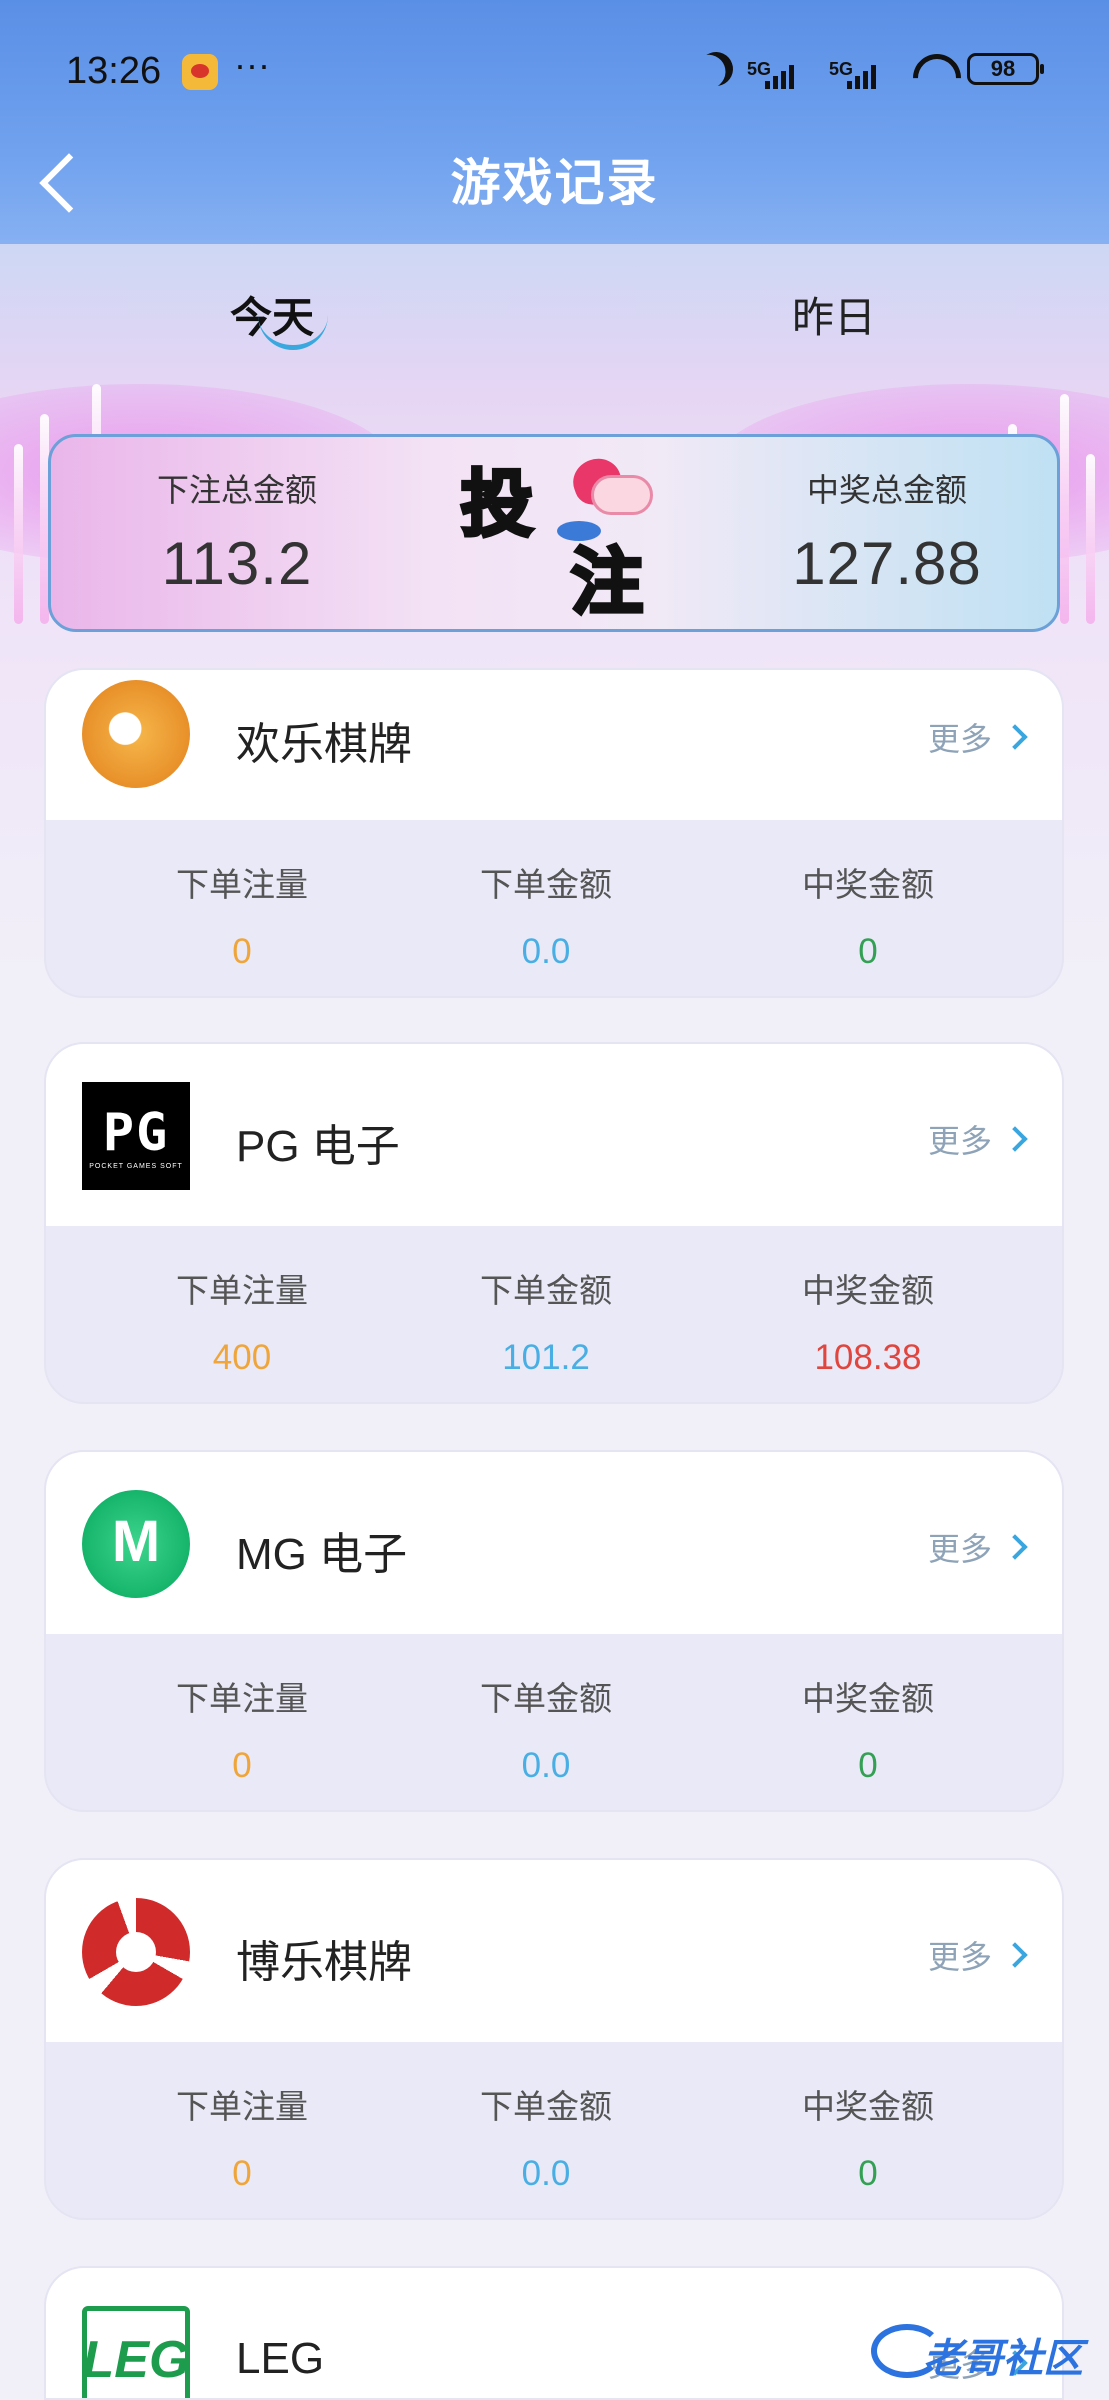  What do you see at coordinates (318, 1146) in the screenshot?
I see `game-name: PG 电子` at bounding box center [318, 1146].